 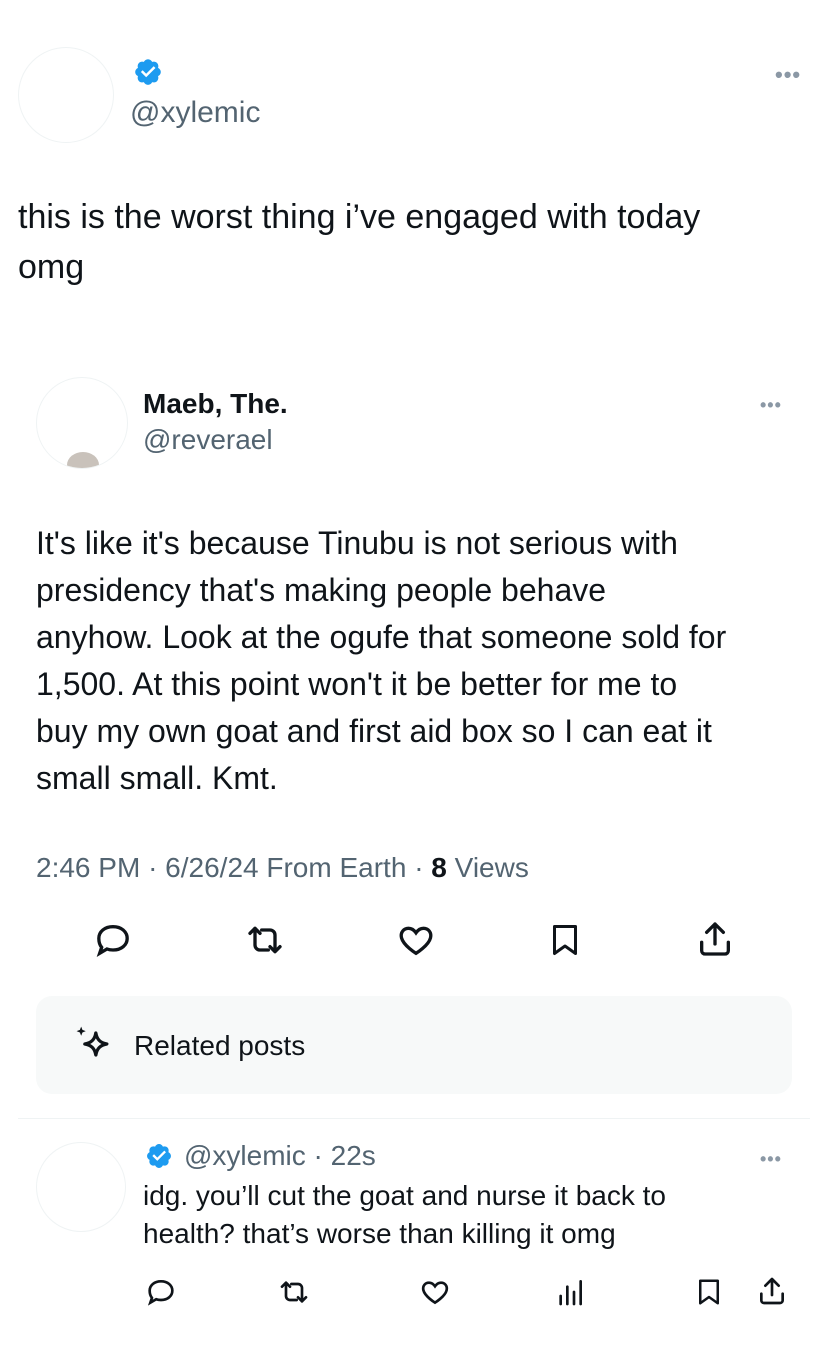 I want to click on tweet-source: From Earth, so click(x=336, y=867).